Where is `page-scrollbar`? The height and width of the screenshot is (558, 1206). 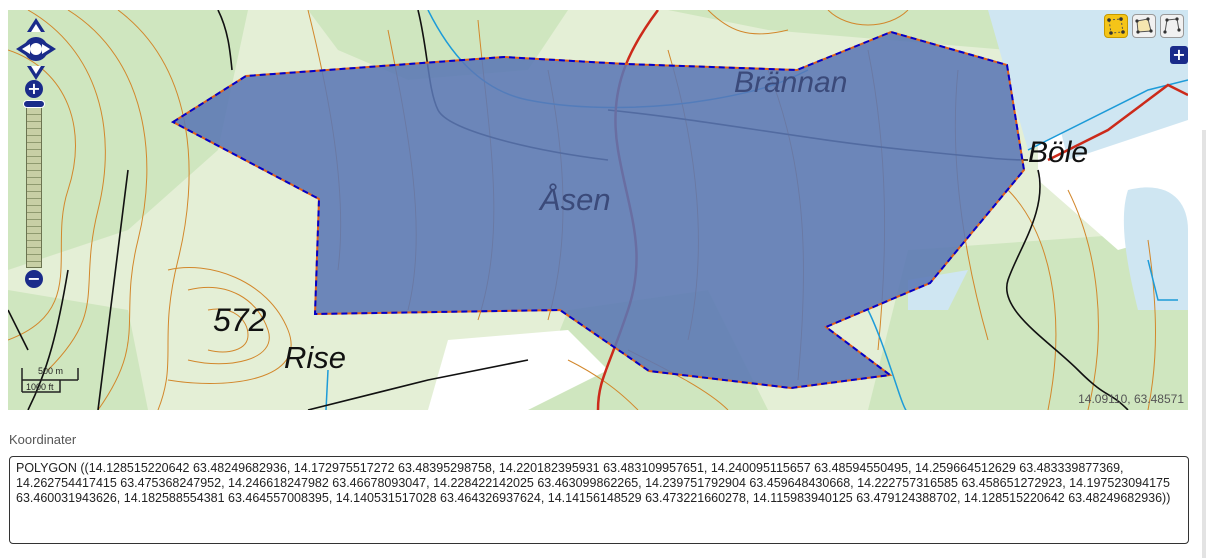
page-scrollbar is located at coordinates (1204, 344).